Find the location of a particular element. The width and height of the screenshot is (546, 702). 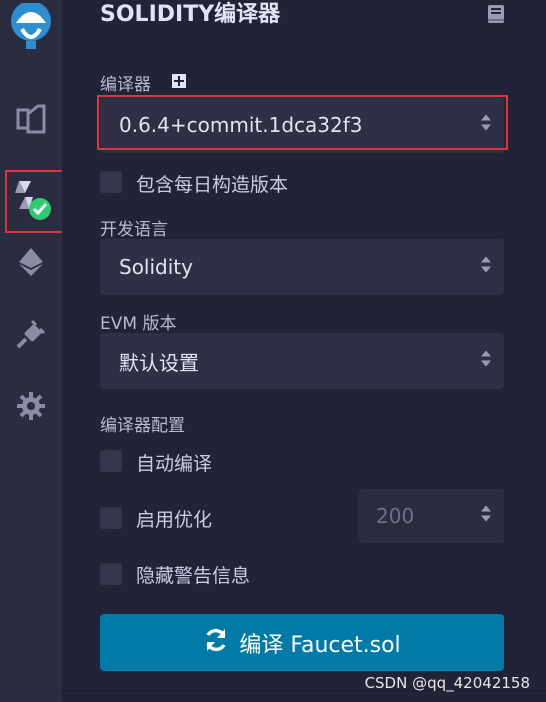

compiler-label: 编译器 is located at coordinates (125, 85).